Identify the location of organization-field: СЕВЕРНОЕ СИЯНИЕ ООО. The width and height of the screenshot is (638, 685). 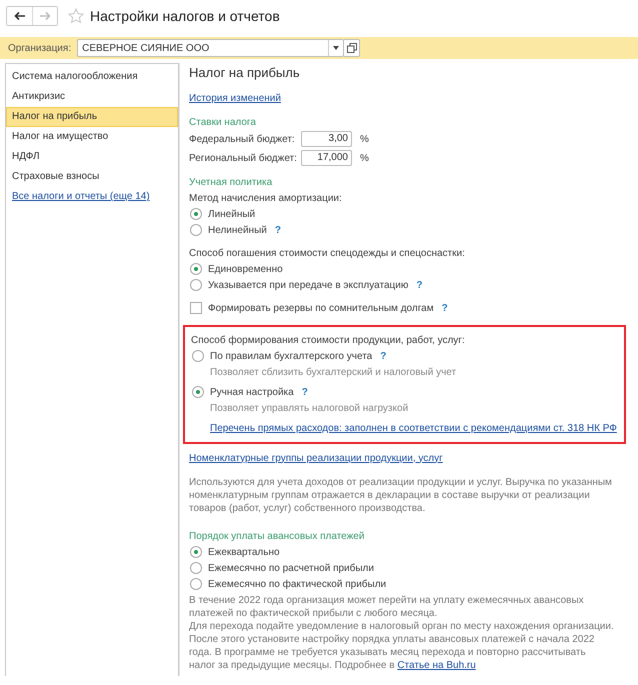
(210, 48).